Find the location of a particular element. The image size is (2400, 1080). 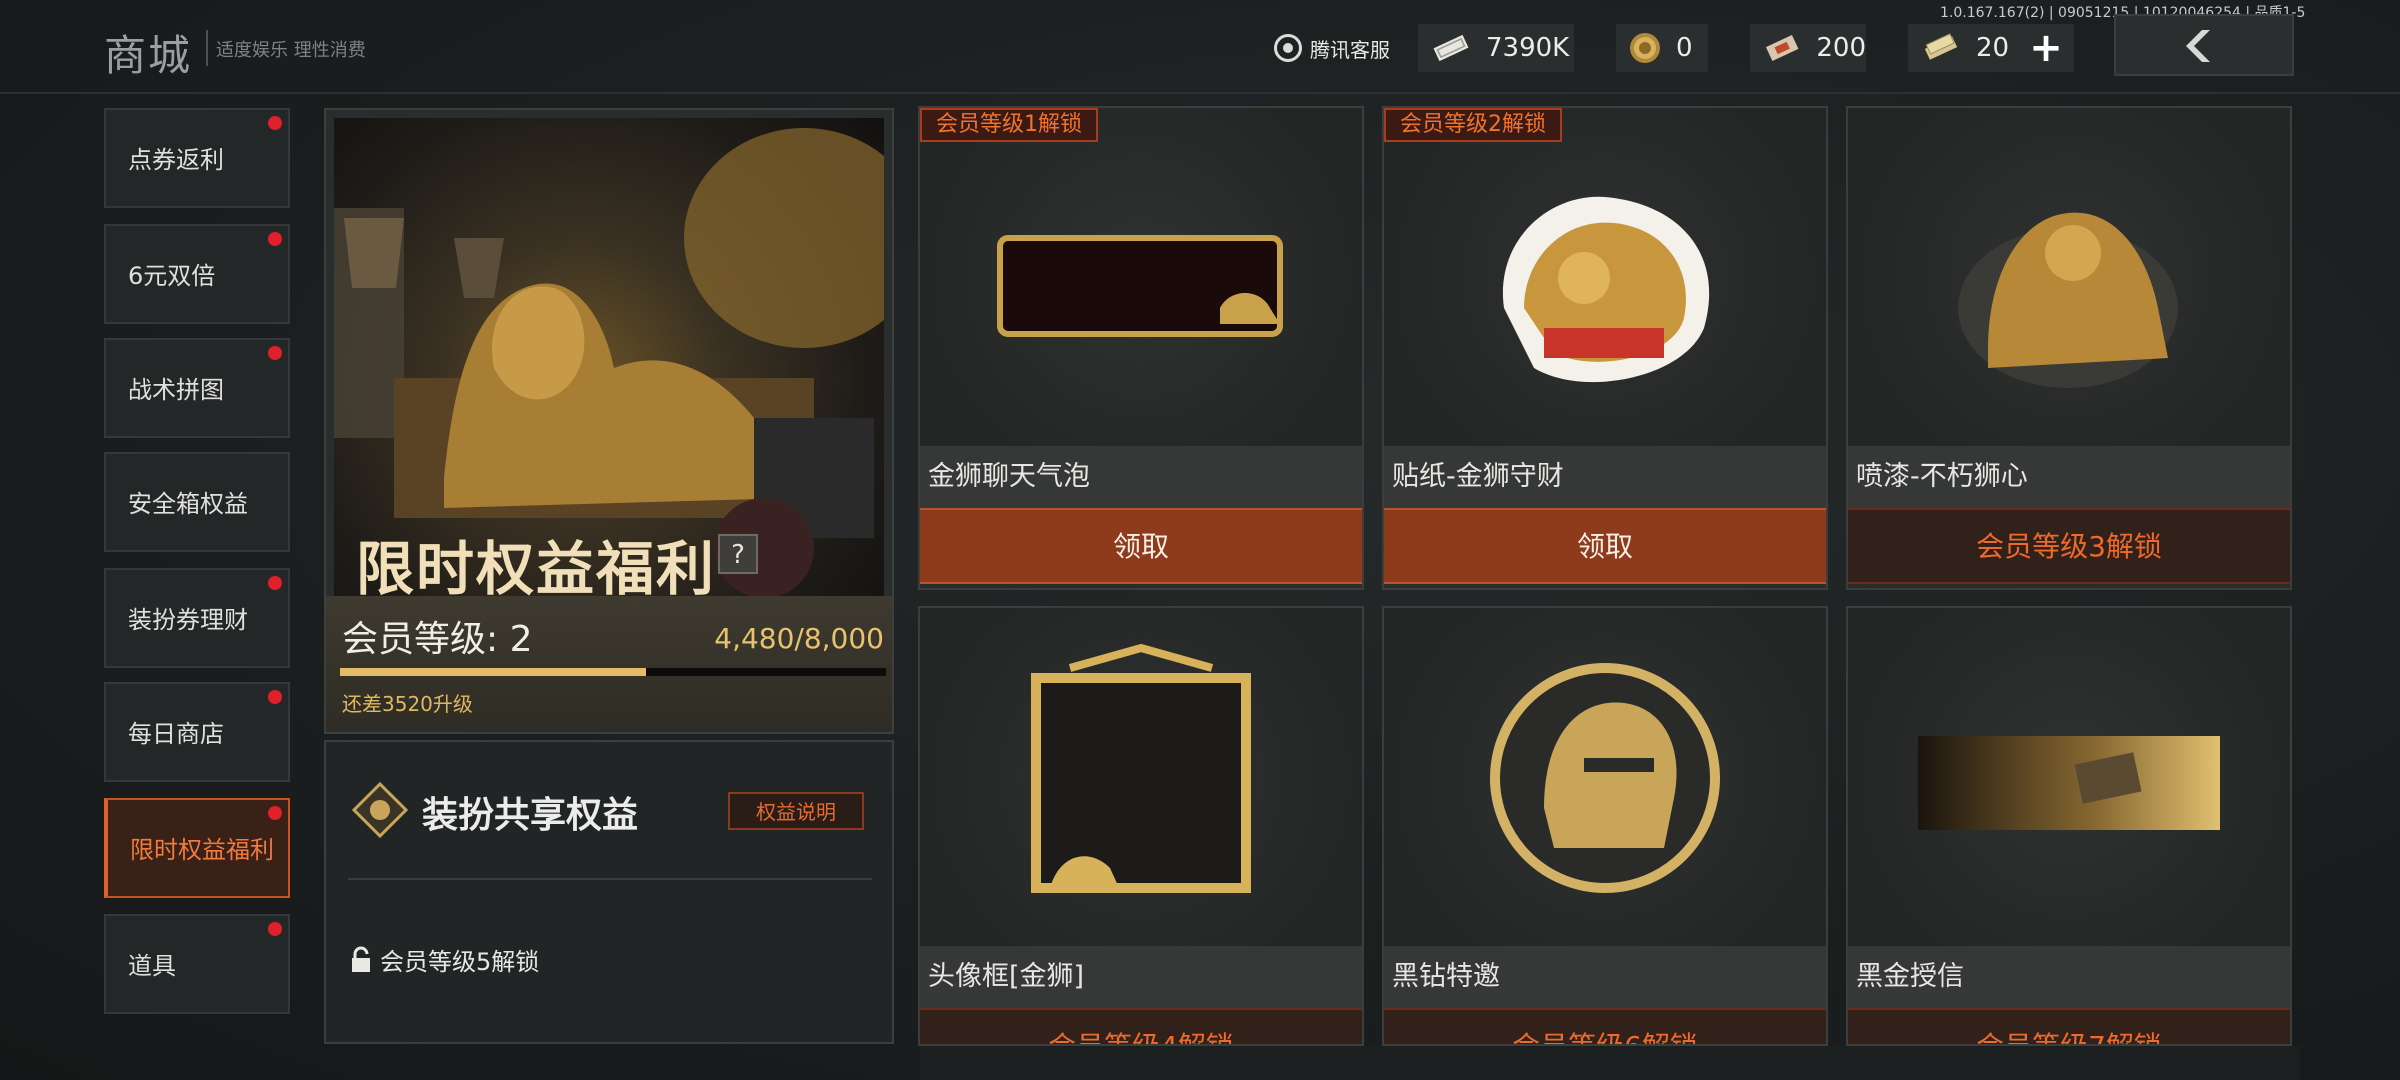

locked-button: 会员等级6解锁 is located at coordinates (1605, 1026).